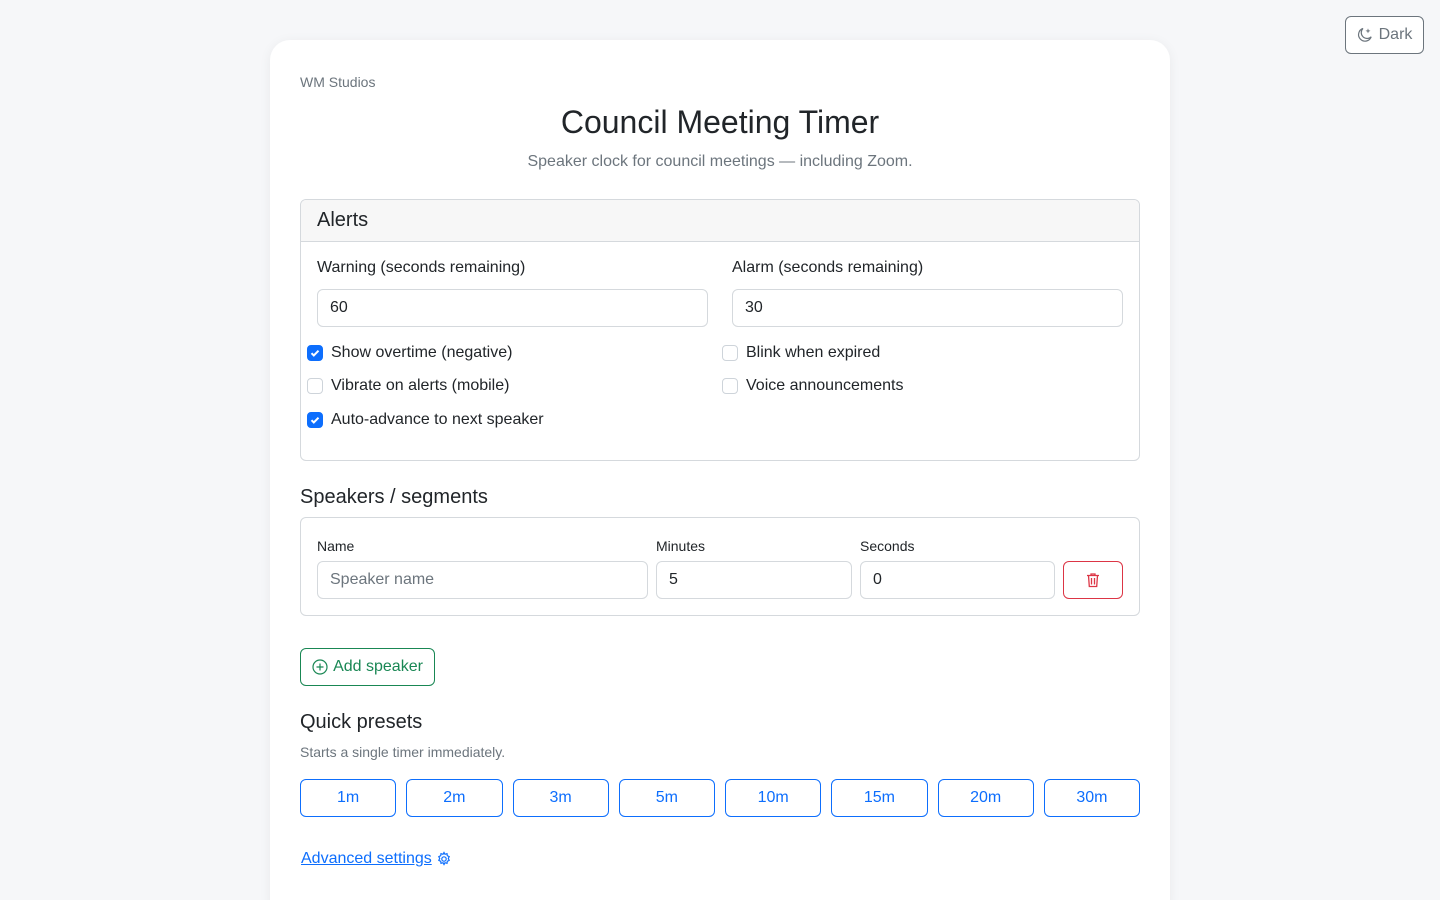  What do you see at coordinates (1364, 34) in the screenshot?
I see `moon-stars-icon` at bounding box center [1364, 34].